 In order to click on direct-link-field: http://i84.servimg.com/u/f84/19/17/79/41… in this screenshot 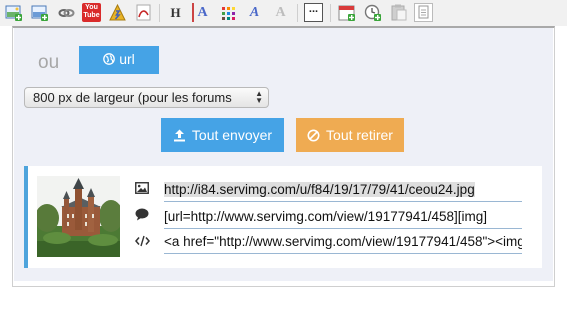, I will do `click(343, 191)`.